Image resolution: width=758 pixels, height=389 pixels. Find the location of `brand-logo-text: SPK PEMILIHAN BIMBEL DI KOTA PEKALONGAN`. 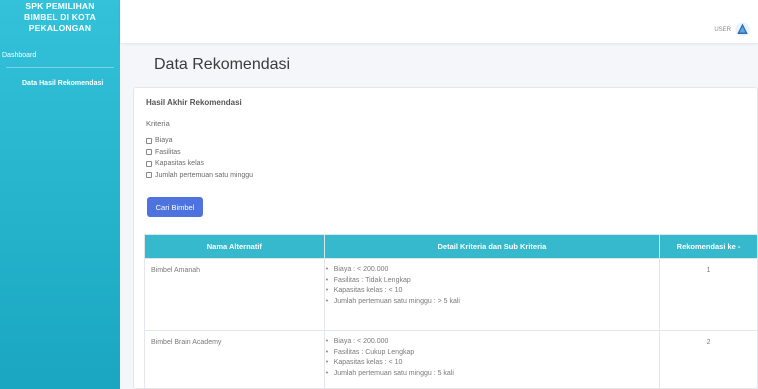

brand-logo-text: SPK PEMILIHAN BIMBEL DI KOTA PEKALONGAN is located at coordinates (60, 23).